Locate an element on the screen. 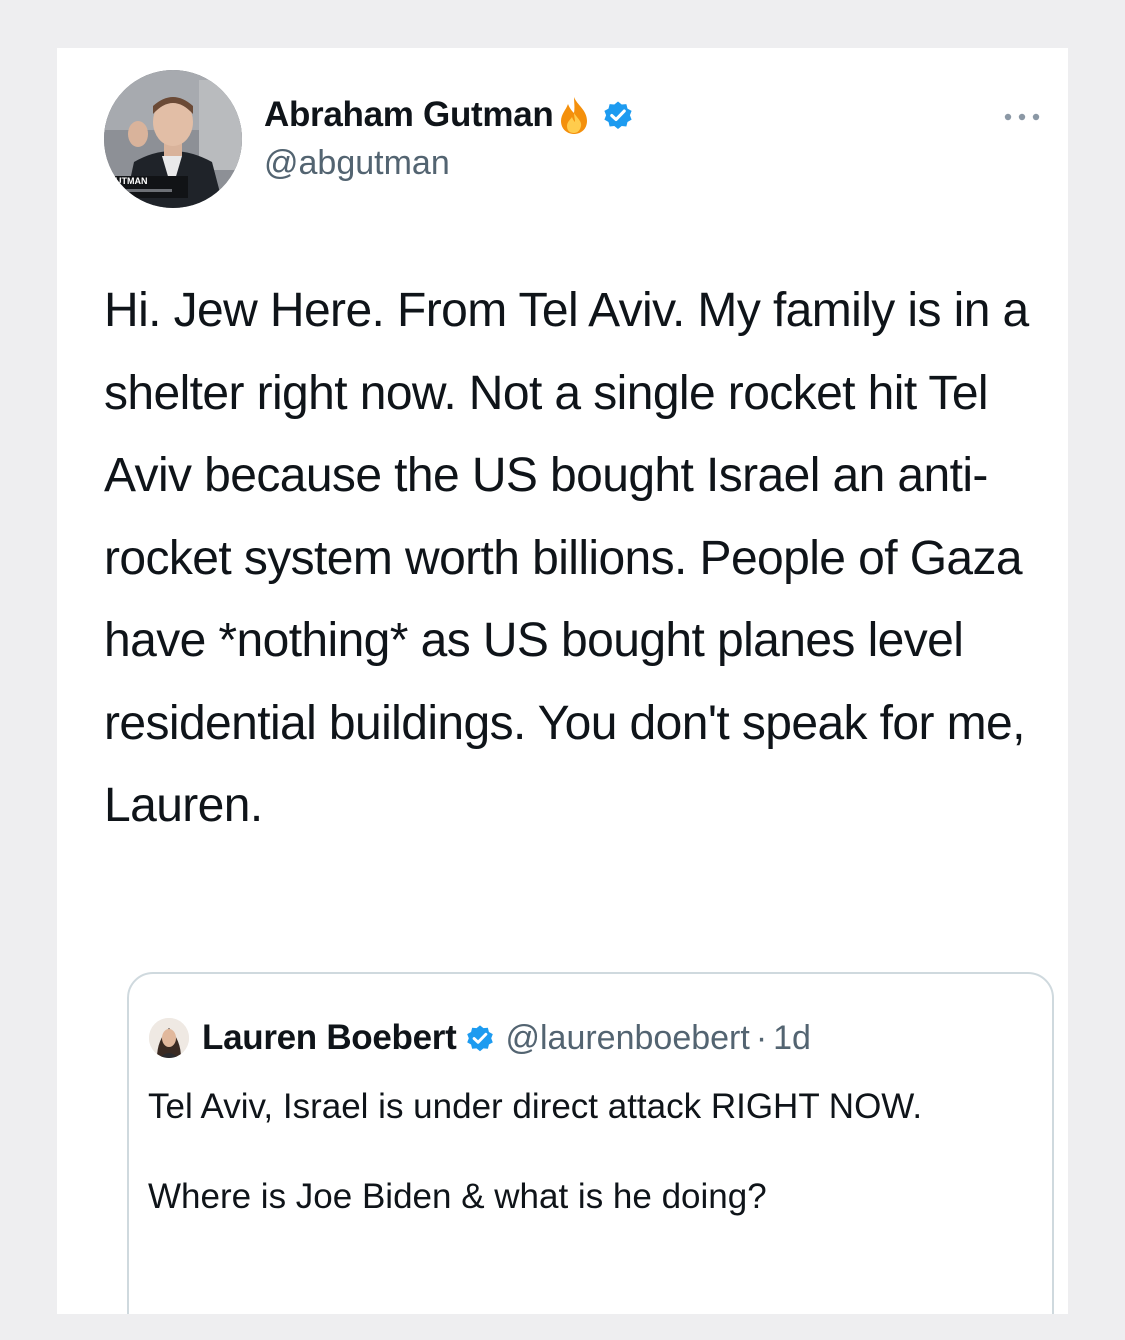 The image size is (1125, 1340). quoted-author-avatar is located at coordinates (169, 1038).